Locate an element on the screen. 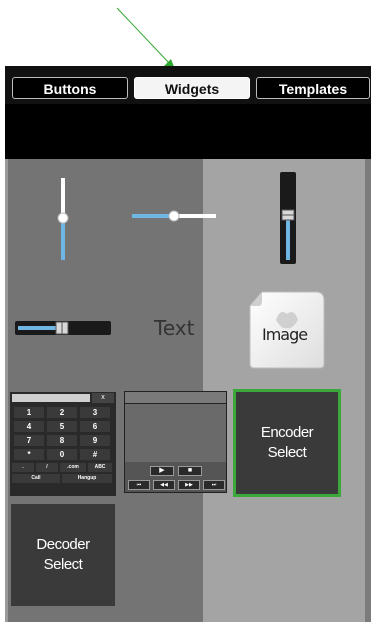 Image resolution: width=371 pixels, height=622 pixels. keypad-small-key: / is located at coordinates (47, 467).